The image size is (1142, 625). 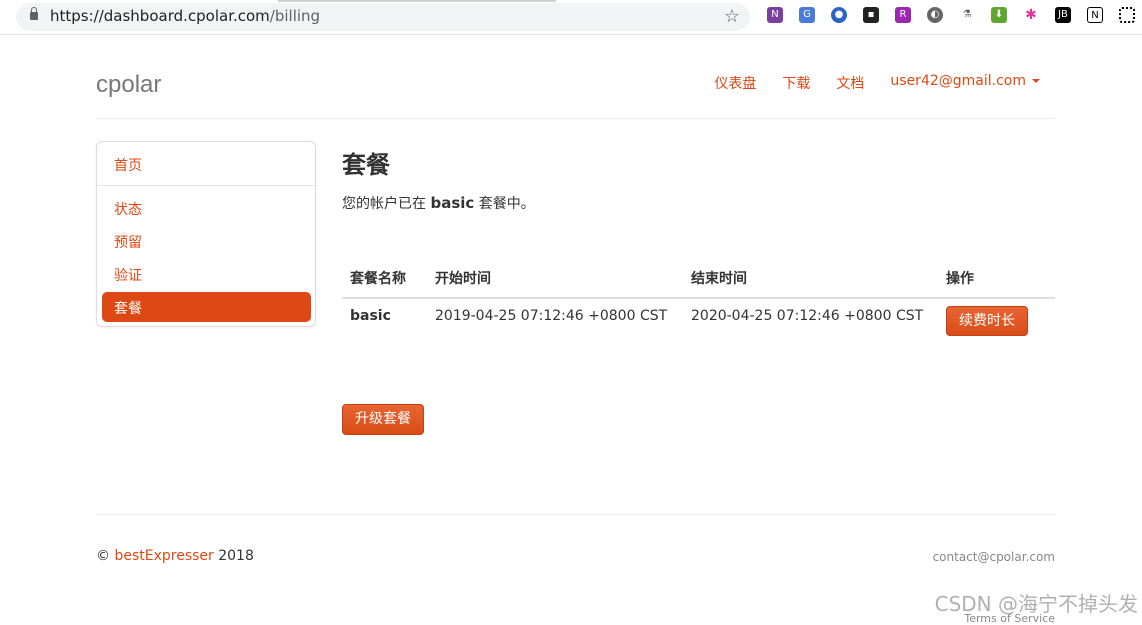 I want to click on copyright: © bestExpresser 2018, so click(x=175, y=556).